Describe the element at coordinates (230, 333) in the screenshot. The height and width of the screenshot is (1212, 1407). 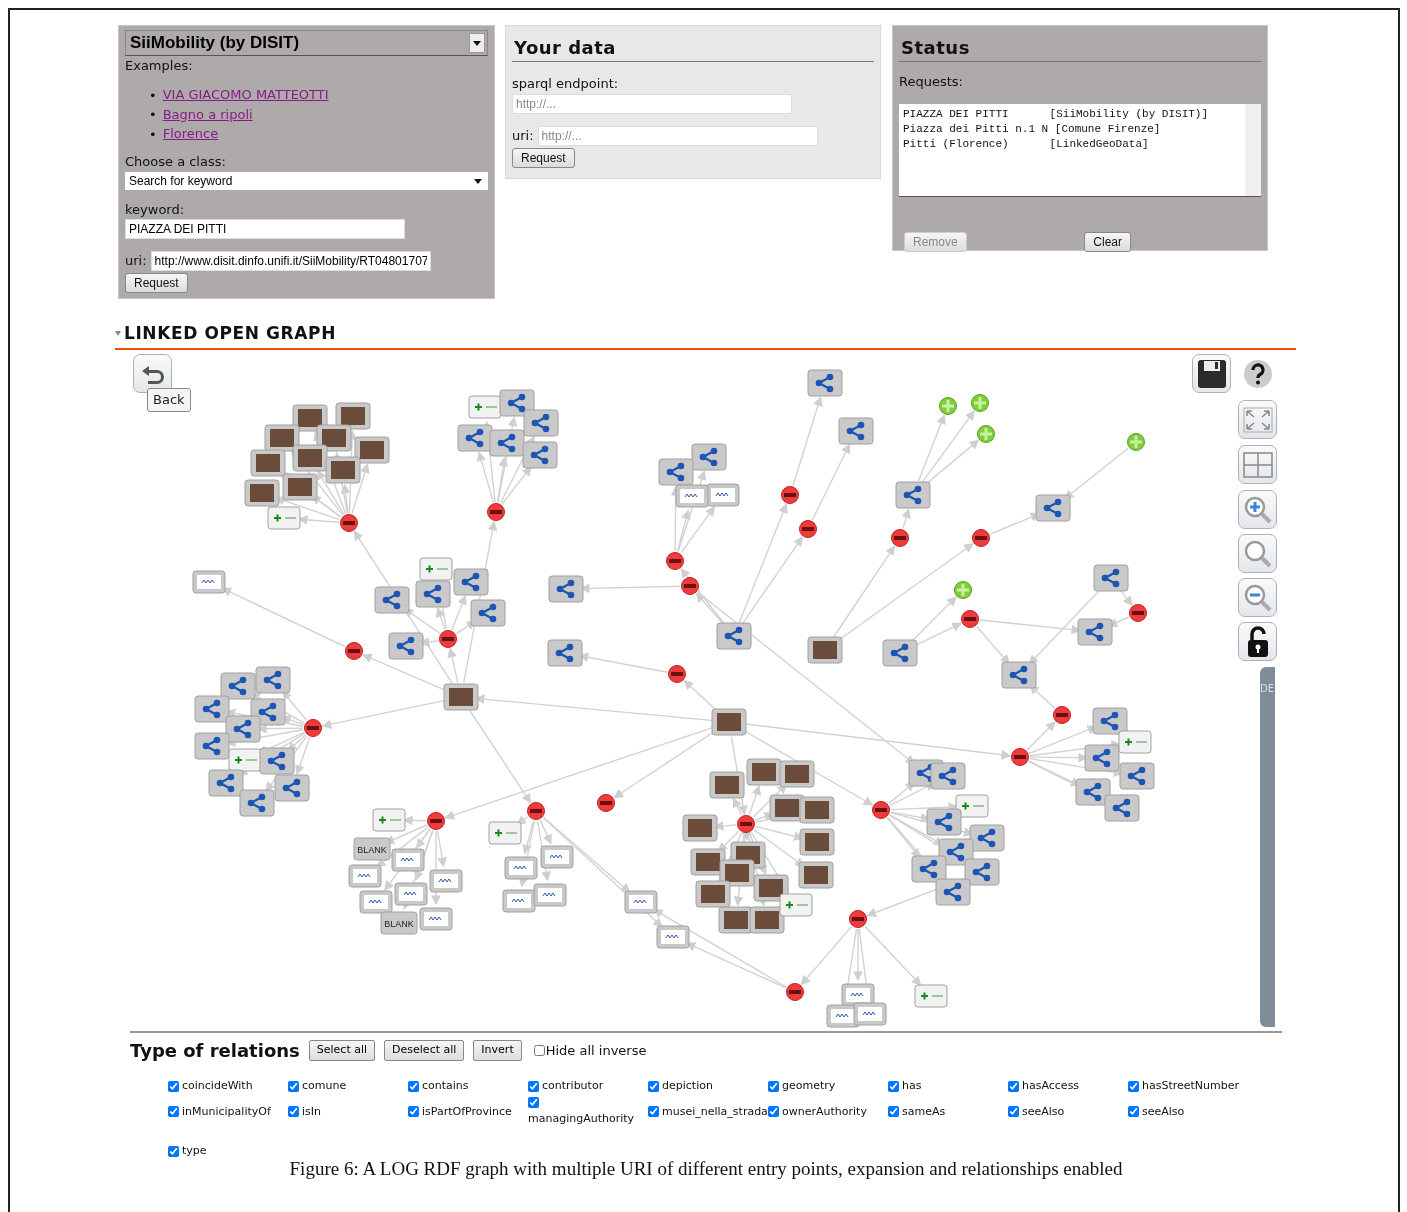
I see `section-title: LINKED OPEN GRAPH` at that location.